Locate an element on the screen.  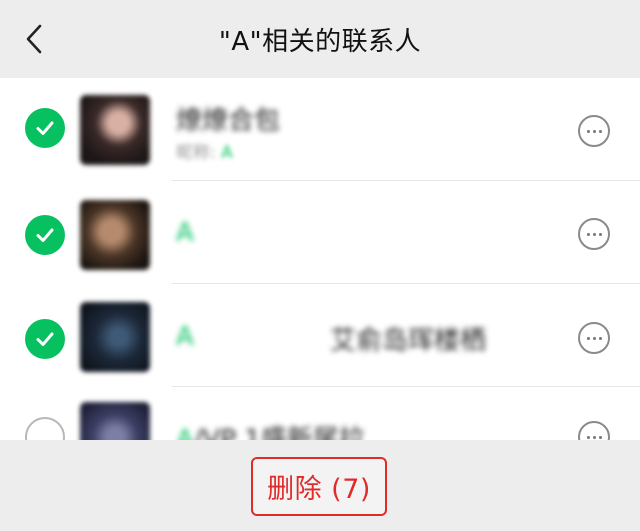
delete-button-label: 删除 (7) is located at coordinates (319, 489).